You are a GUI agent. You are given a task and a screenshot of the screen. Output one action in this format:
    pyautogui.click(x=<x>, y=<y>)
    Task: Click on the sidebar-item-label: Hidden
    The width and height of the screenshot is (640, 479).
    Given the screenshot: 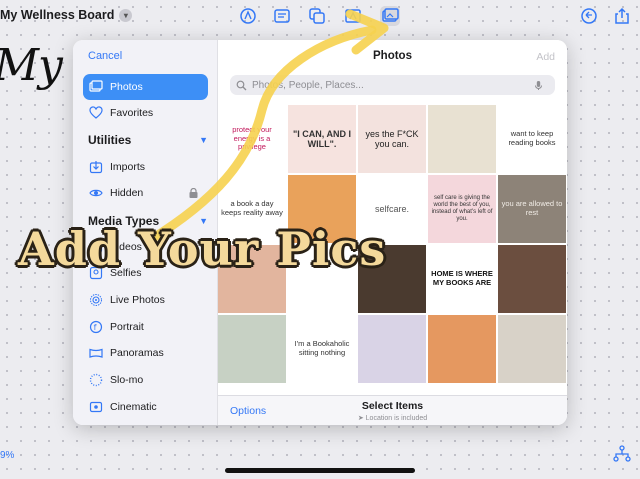 What is the action you would take?
    pyautogui.click(x=127, y=193)
    